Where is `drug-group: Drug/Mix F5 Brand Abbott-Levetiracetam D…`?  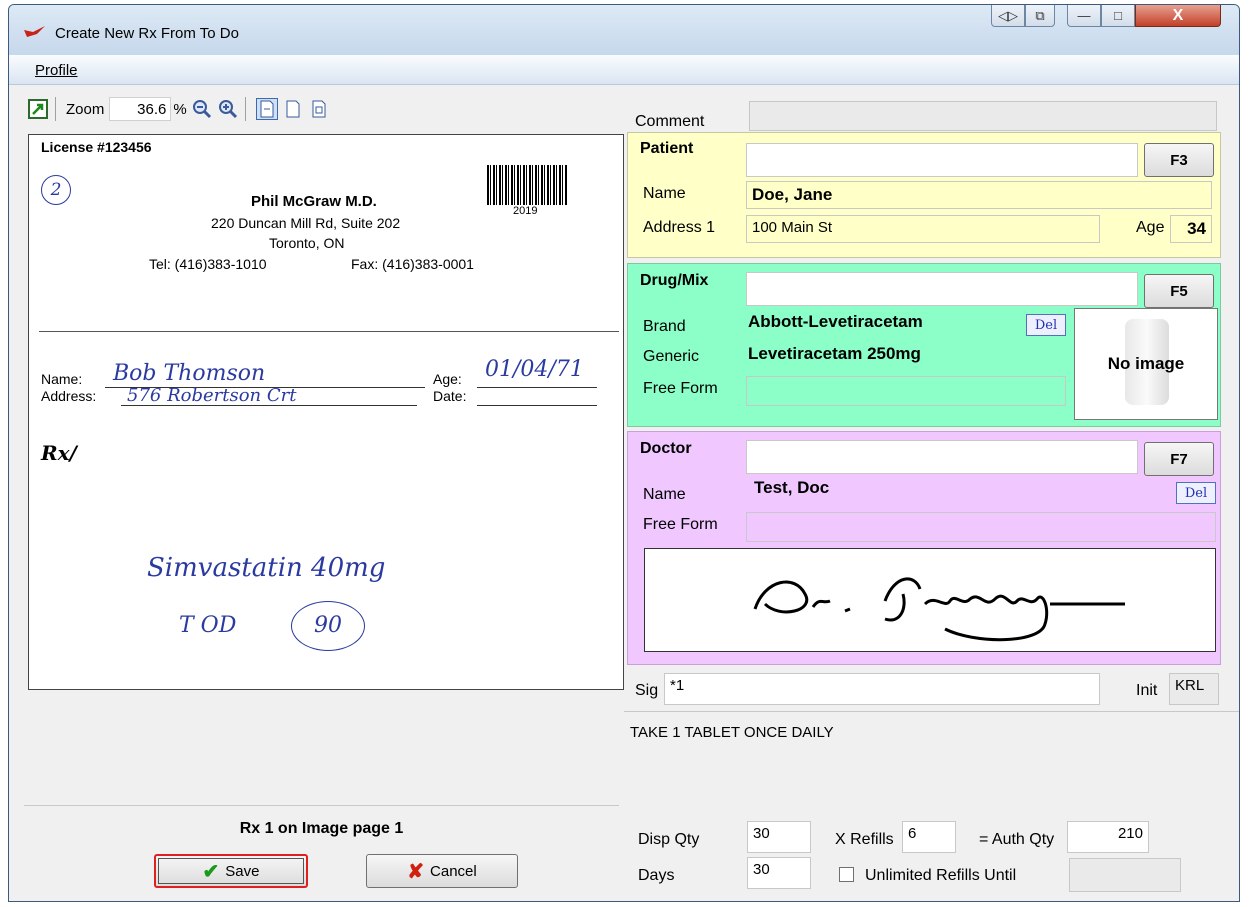 drug-group: Drug/Mix F5 Brand Abbott-Levetiracetam D… is located at coordinates (924, 345).